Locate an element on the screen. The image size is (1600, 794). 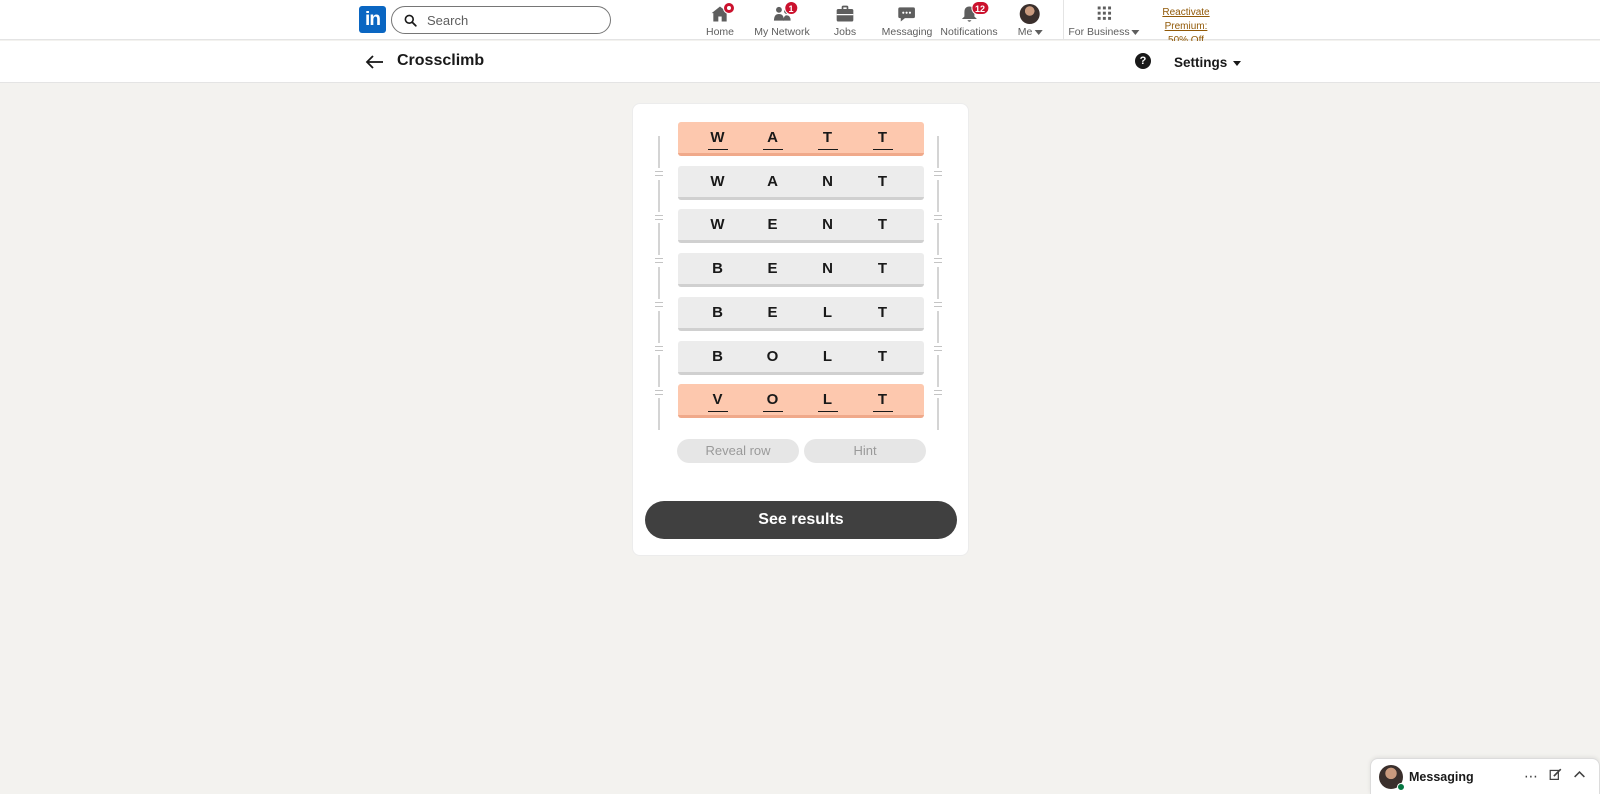
nav-label: Me is located at coordinates (1025, 32).